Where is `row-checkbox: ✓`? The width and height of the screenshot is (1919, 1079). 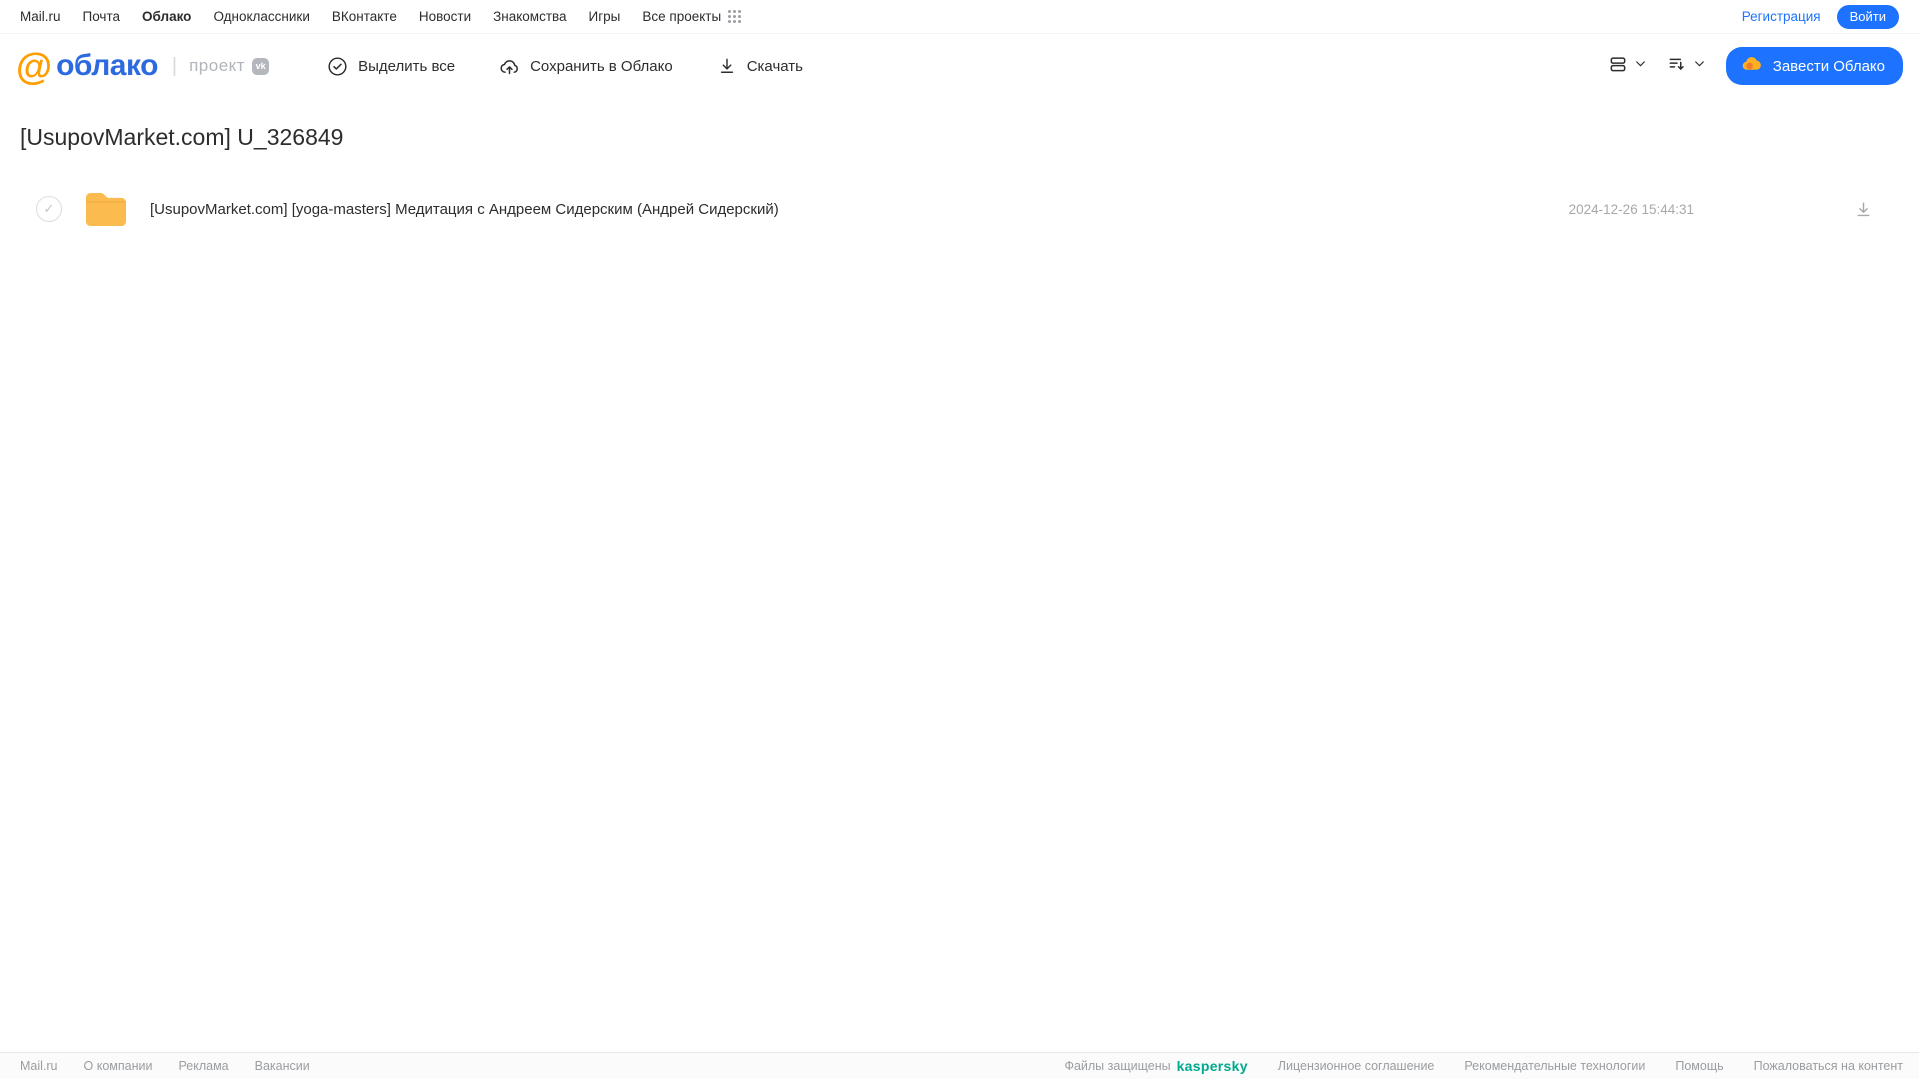 row-checkbox: ✓ is located at coordinates (49, 209).